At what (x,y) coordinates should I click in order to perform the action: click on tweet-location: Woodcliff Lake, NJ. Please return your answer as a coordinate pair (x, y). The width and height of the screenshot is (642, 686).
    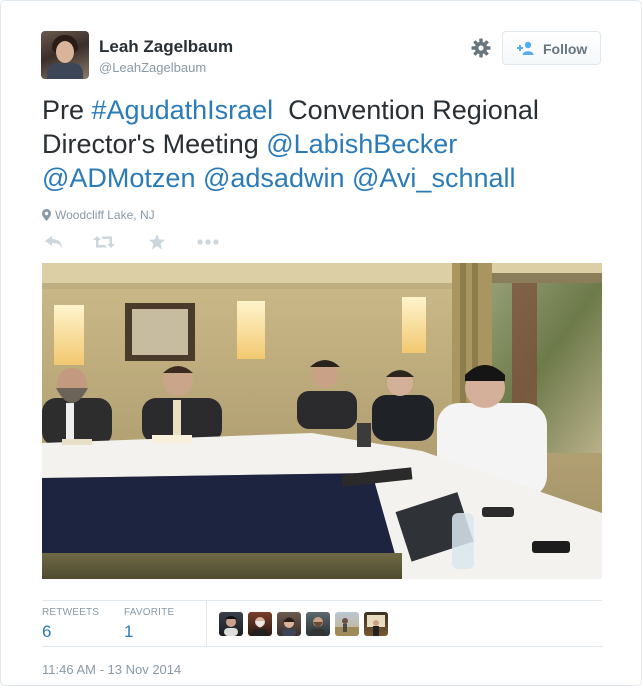
    Looking at the image, I should click on (98, 215).